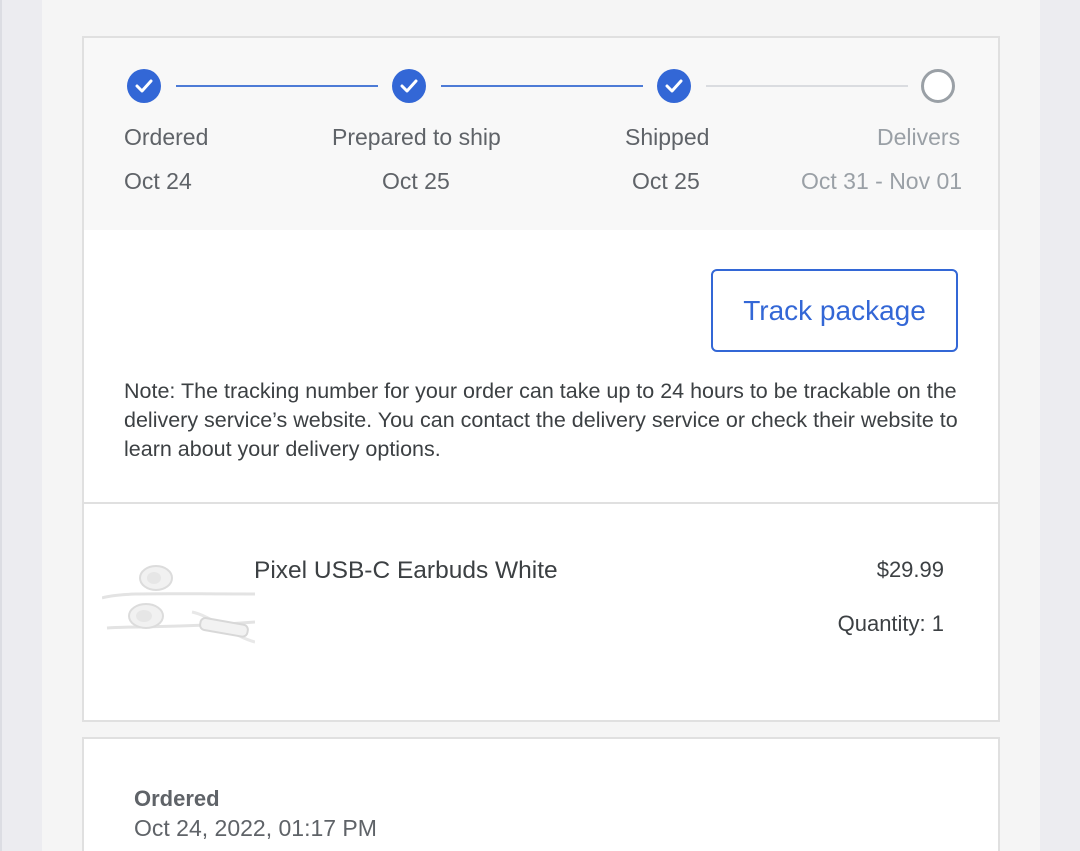  Describe the element at coordinates (938, 86) in the screenshot. I see `step-delivers-circle-icon` at that location.